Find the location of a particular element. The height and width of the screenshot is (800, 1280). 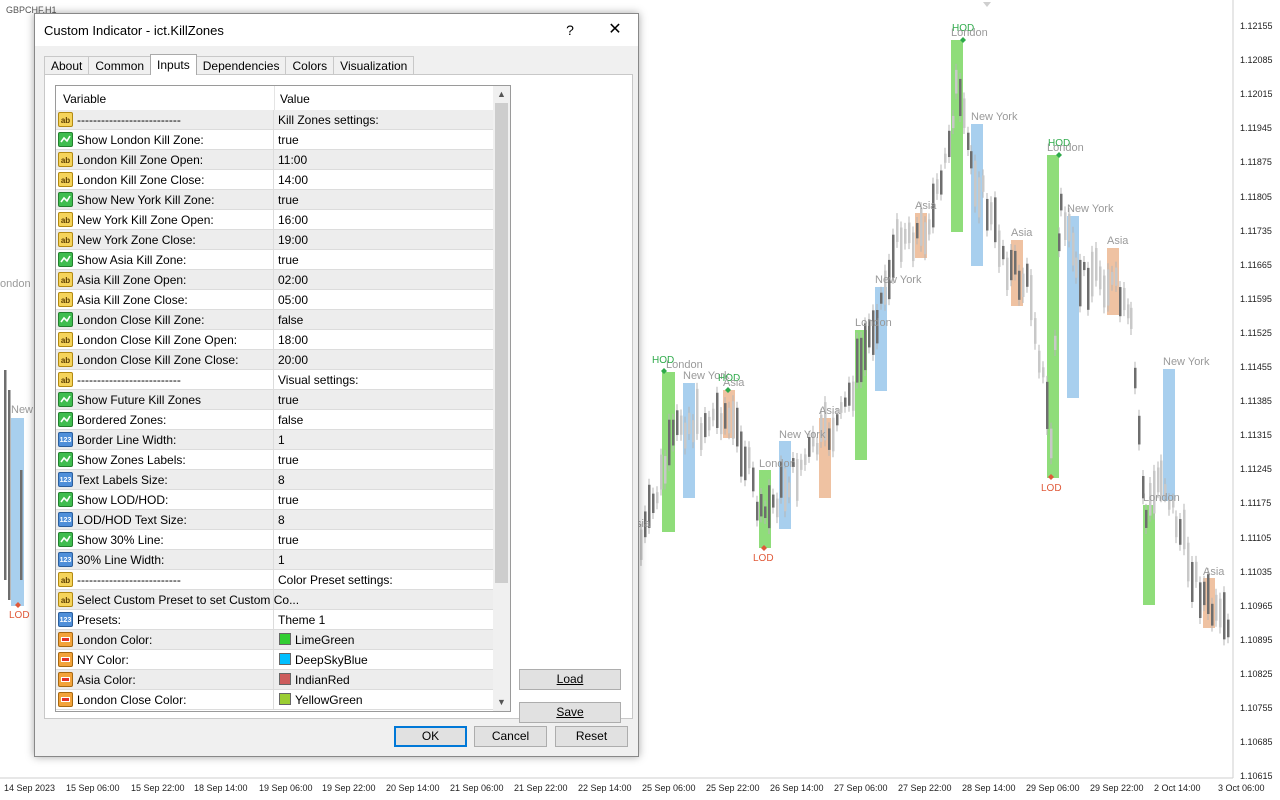

save-button: Save is located at coordinates (570, 712).